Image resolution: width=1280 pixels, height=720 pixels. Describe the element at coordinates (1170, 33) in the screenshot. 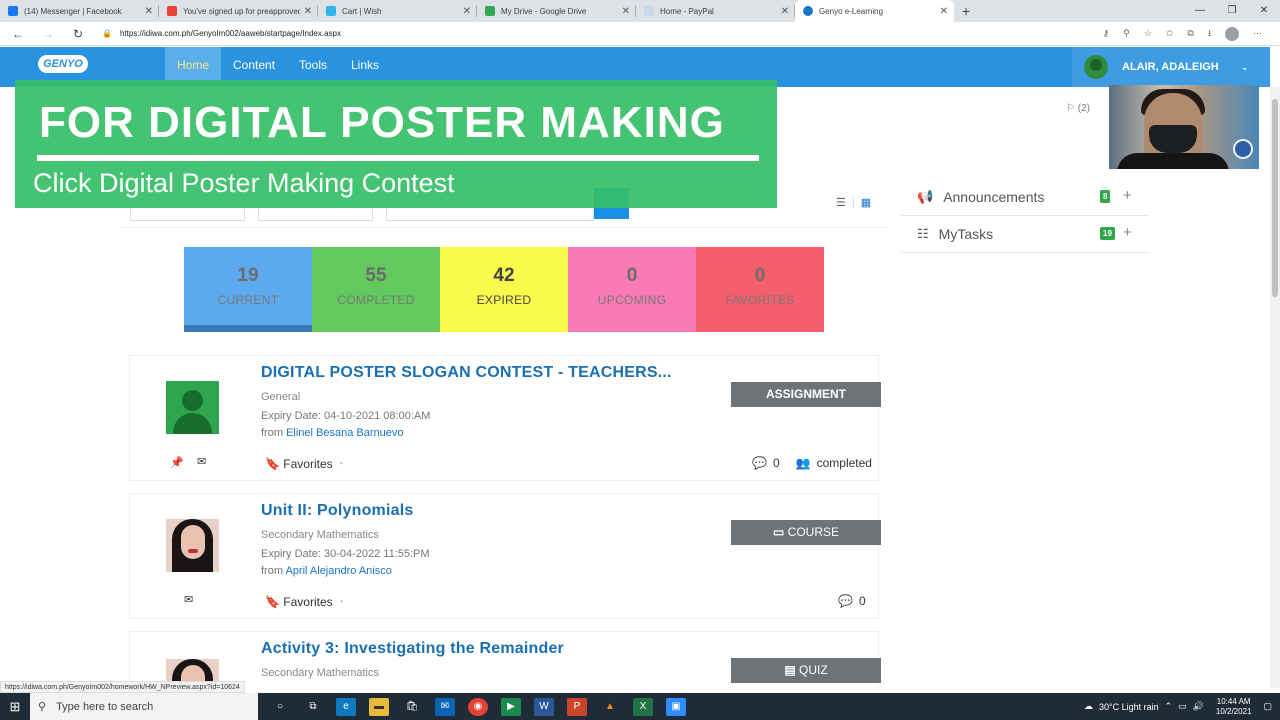

I see `favorites-icon: ✩` at that location.